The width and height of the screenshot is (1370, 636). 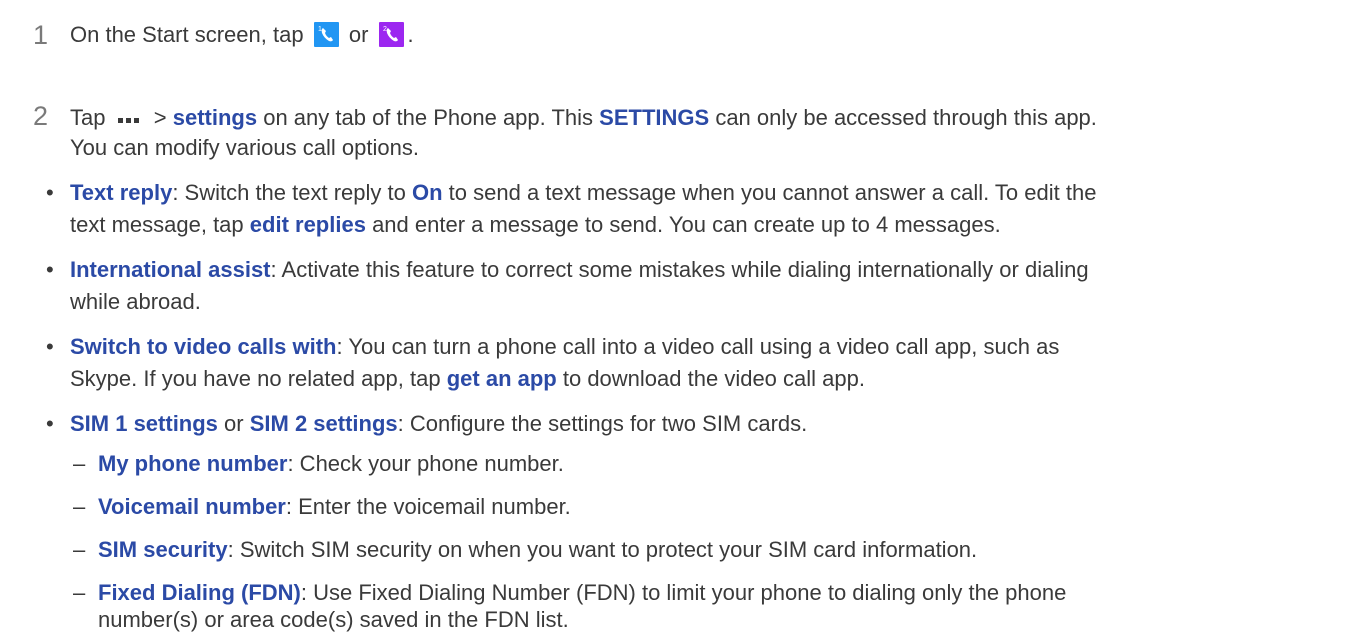 What do you see at coordinates (121, 192) in the screenshot?
I see `term-label: Text reply` at bounding box center [121, 192].